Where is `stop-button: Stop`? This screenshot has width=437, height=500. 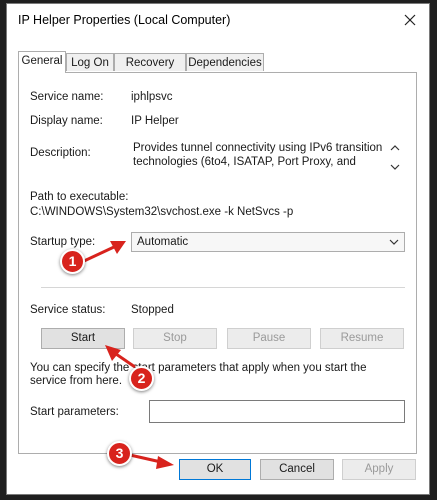 stop-button: Stop is located at coordinates (175, 338).